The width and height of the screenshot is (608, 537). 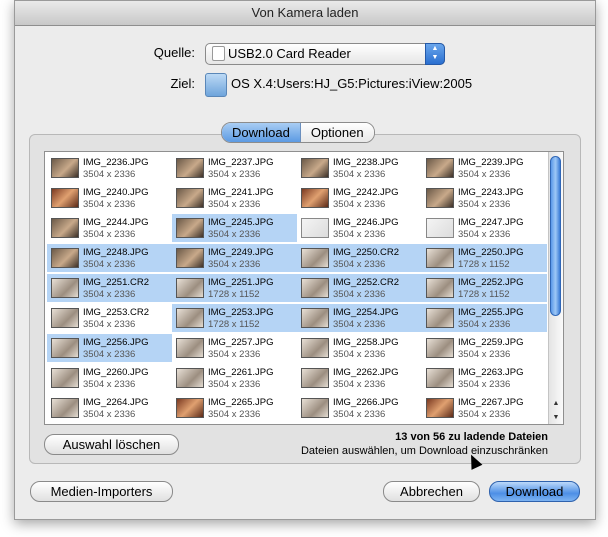 I want to click on file-item: IMG_2256.JPG 3504 x 2336, so click(x=109, y=348).